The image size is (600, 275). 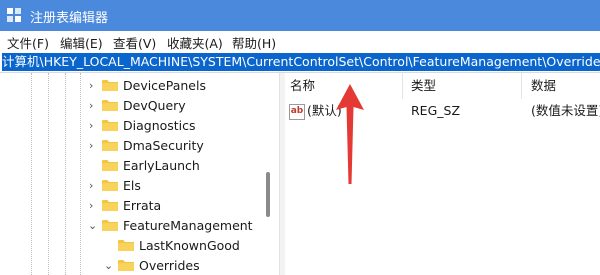 What do you see at coordinates (28, 42) in the screenshot?
I see `menu-file: 文件(F)` at bounding box center [28, 42].